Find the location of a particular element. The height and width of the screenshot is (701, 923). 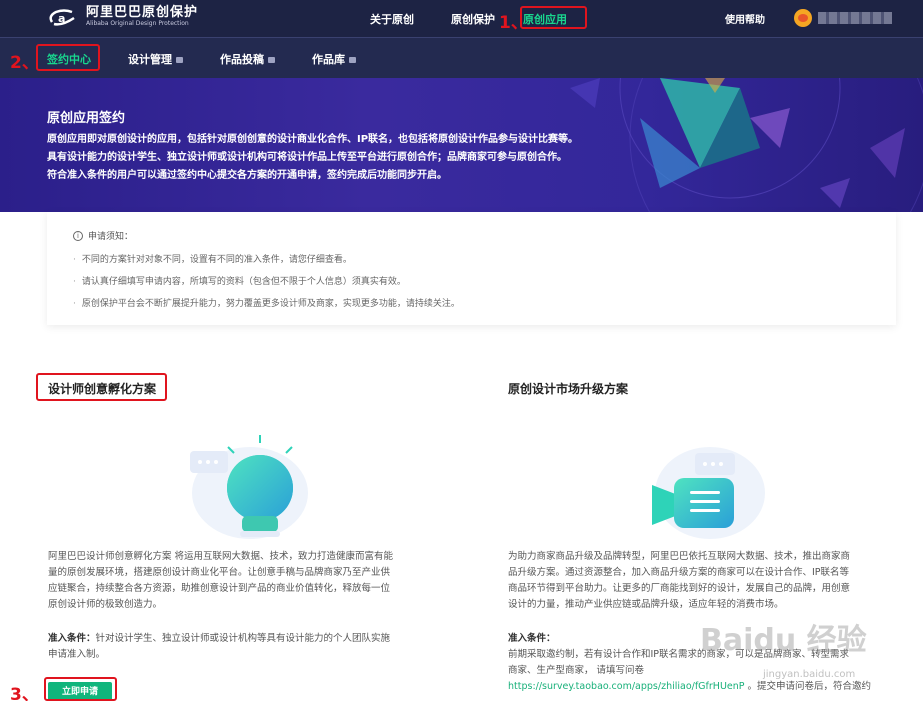

banner-decoration-graphic is located at coordinates (746, 145).